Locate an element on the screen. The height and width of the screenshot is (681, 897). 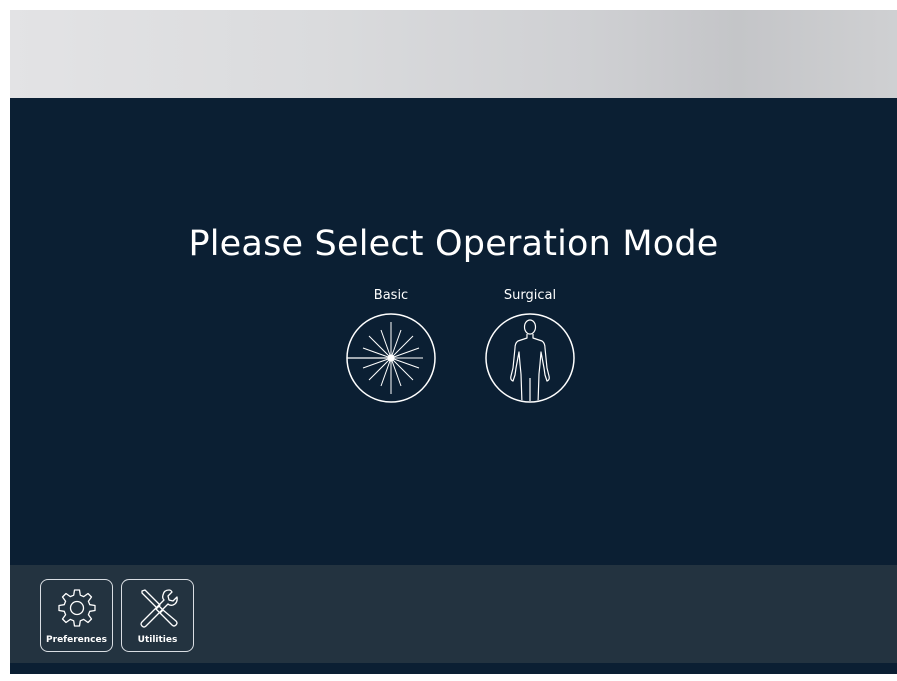
page-title: Please Select Operation Mode is located at coordinates (453, 244).